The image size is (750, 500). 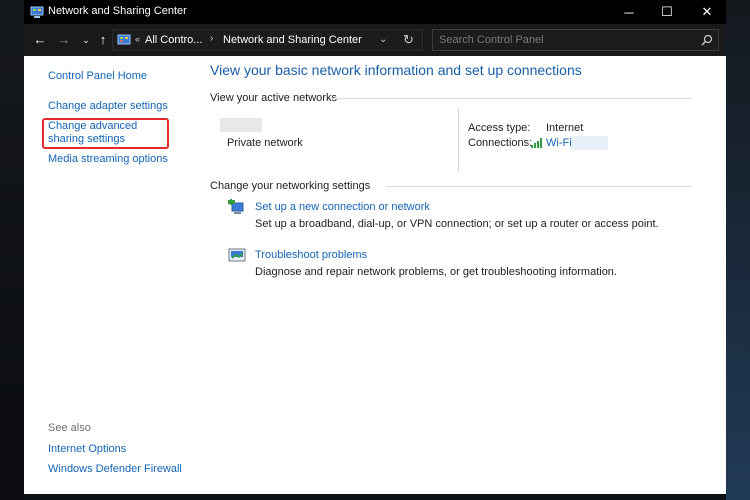 I want to click on up-button: ↑, so click(x=103, y=40).